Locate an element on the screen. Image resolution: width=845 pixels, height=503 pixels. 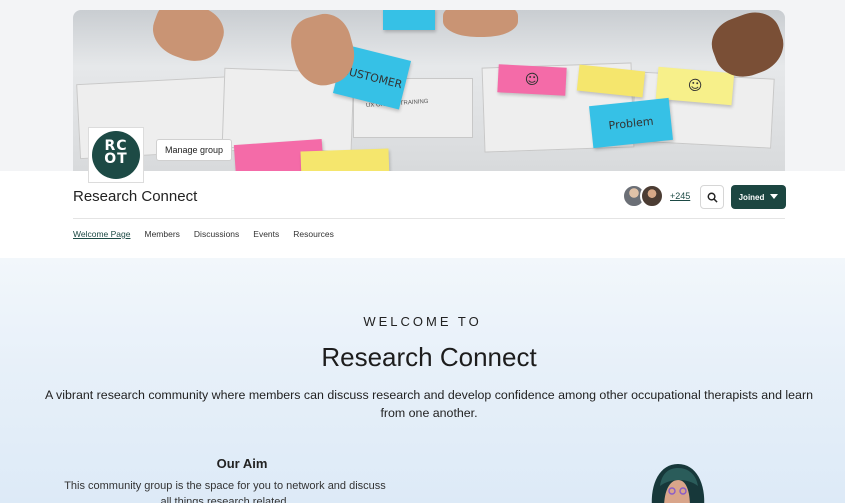
nav-welcome-page: Welcome Page is located at coordinates (101, 234).